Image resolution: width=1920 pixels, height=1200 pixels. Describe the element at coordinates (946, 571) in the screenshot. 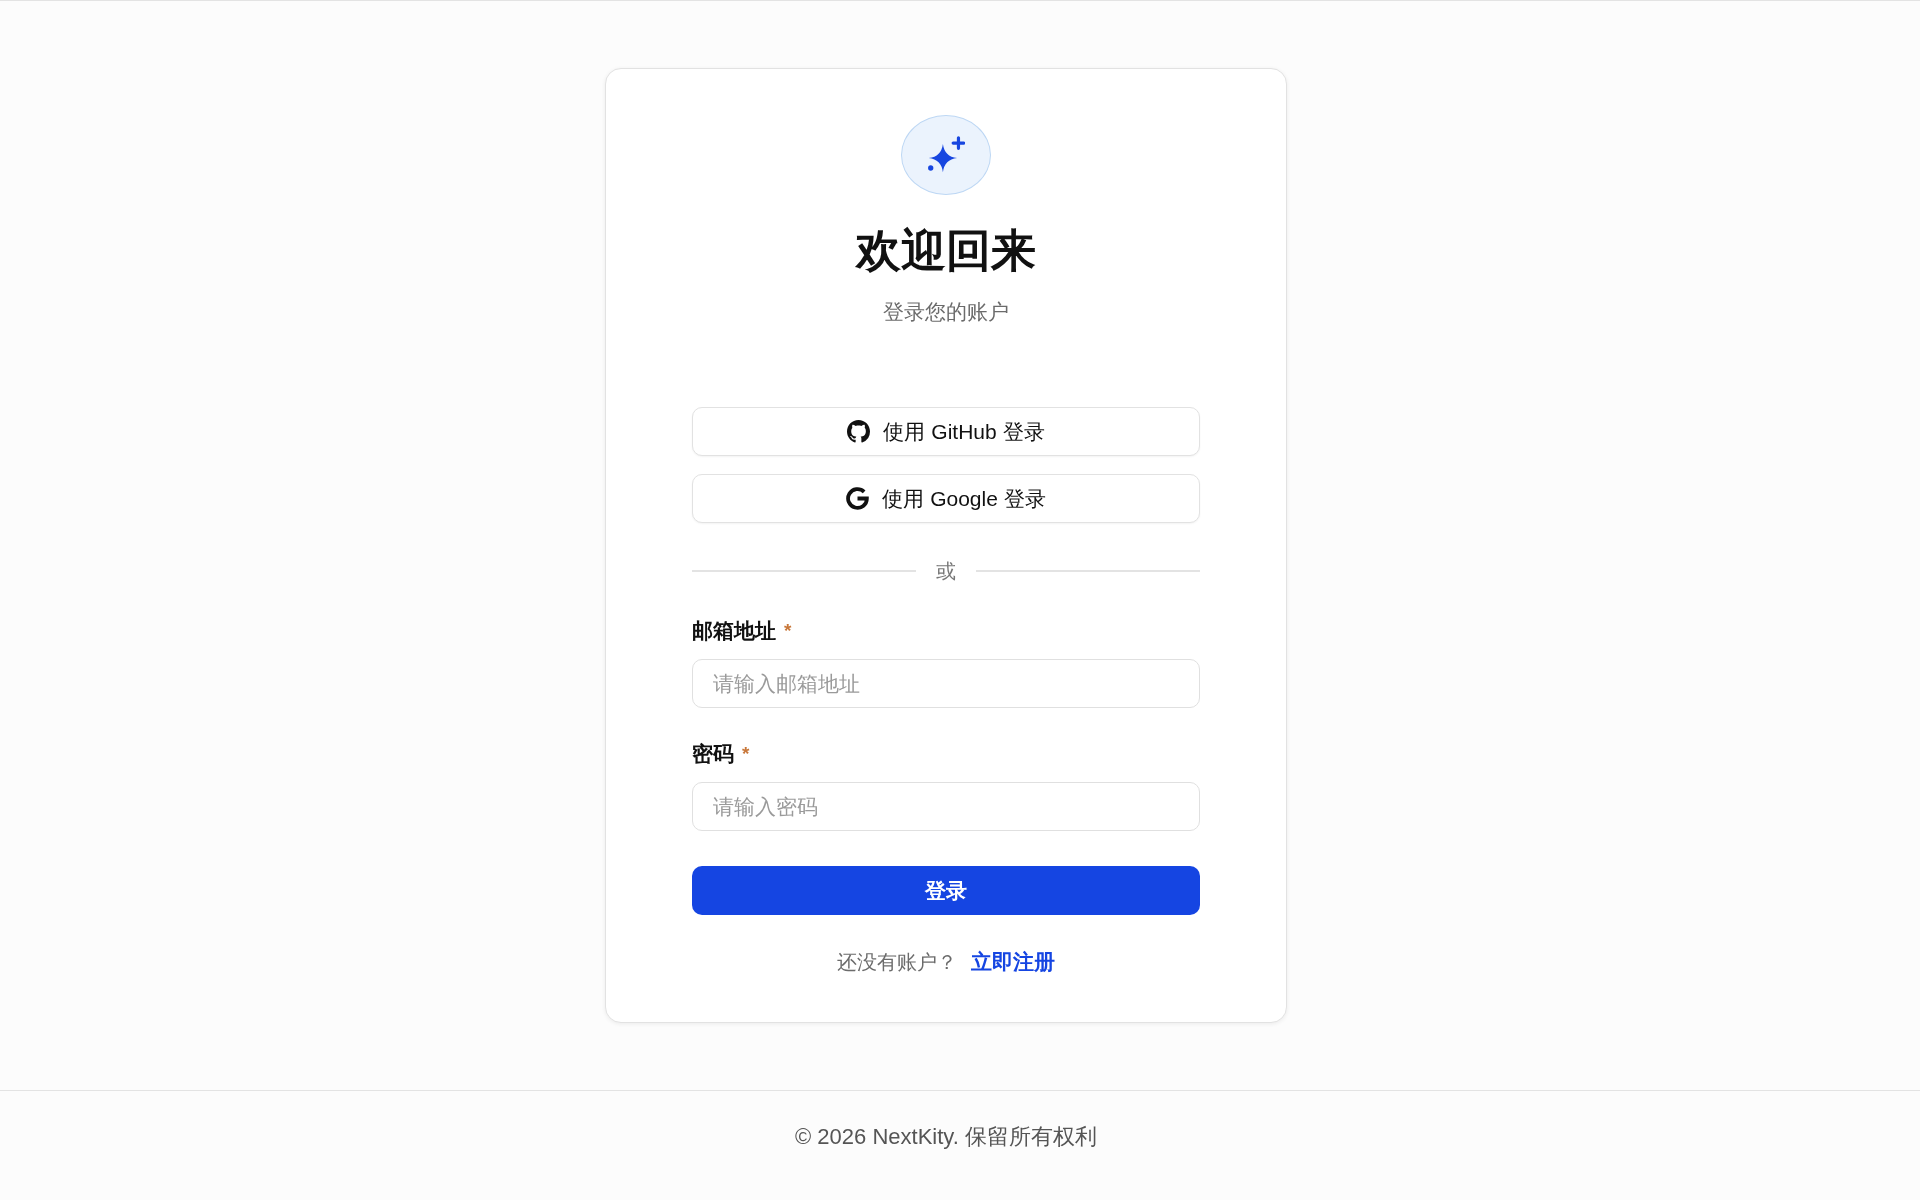

I see `divider-label: 或` at that location.